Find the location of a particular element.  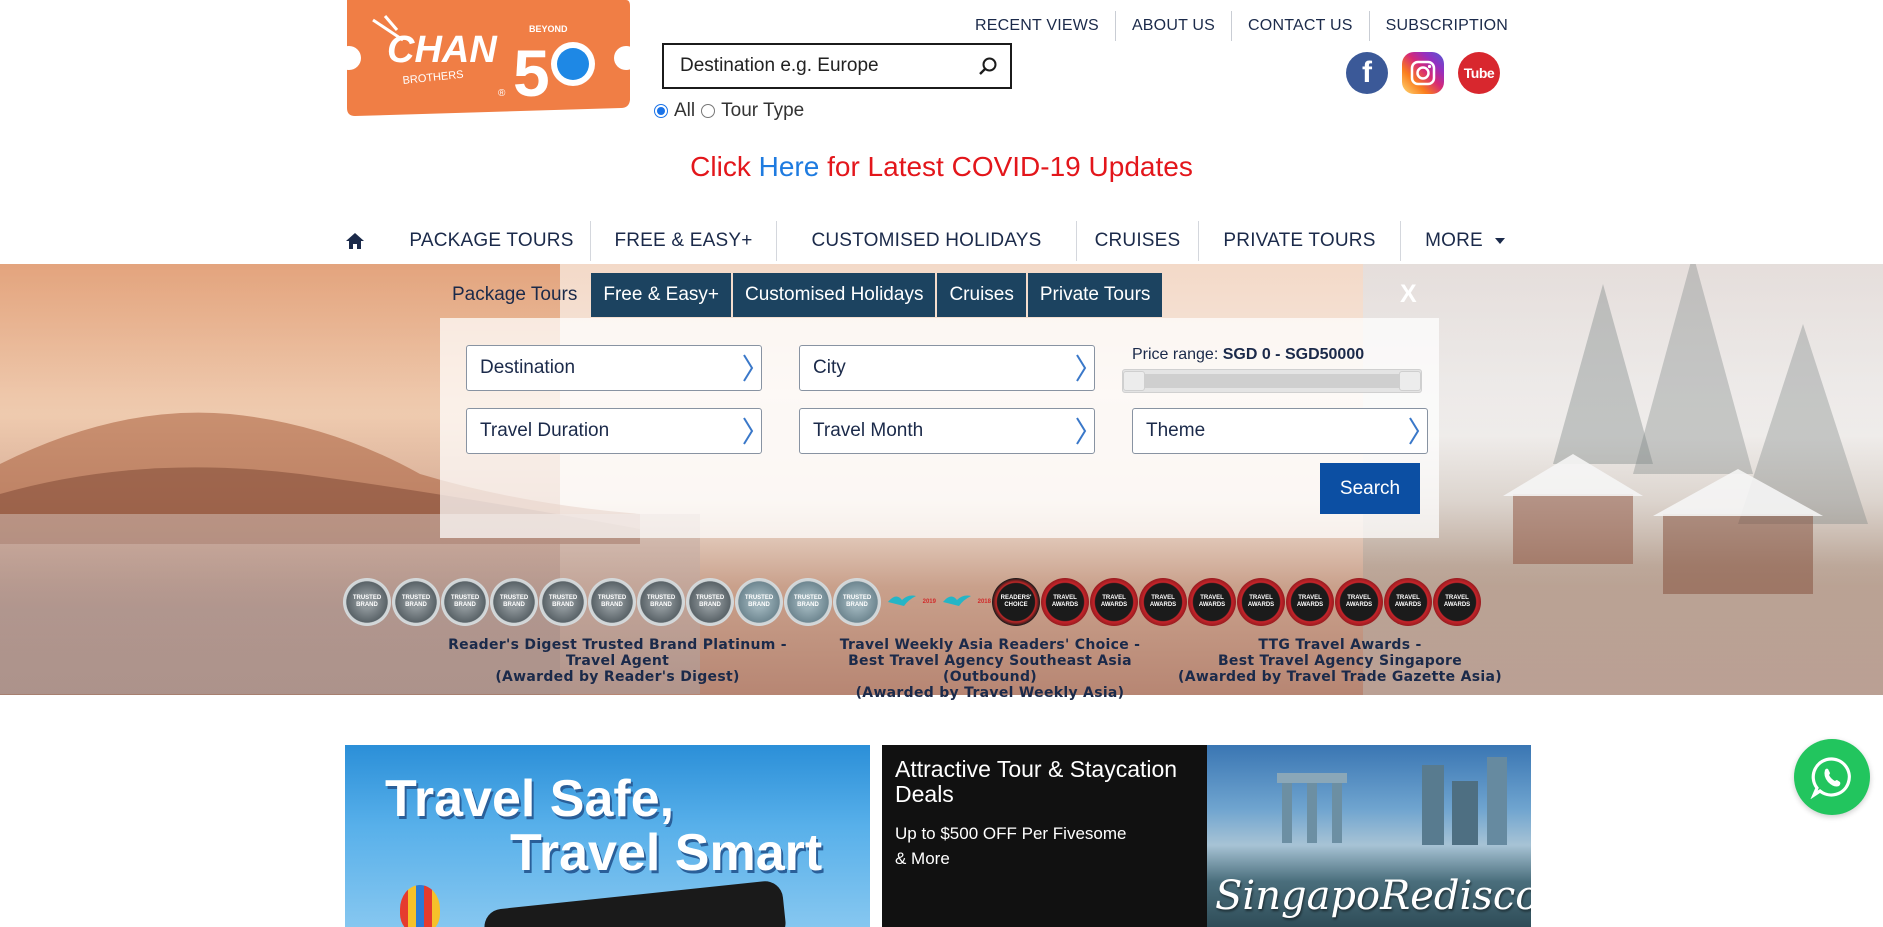

travel-duration-select-label: Travel Duration is located at coordinates (545, 430).